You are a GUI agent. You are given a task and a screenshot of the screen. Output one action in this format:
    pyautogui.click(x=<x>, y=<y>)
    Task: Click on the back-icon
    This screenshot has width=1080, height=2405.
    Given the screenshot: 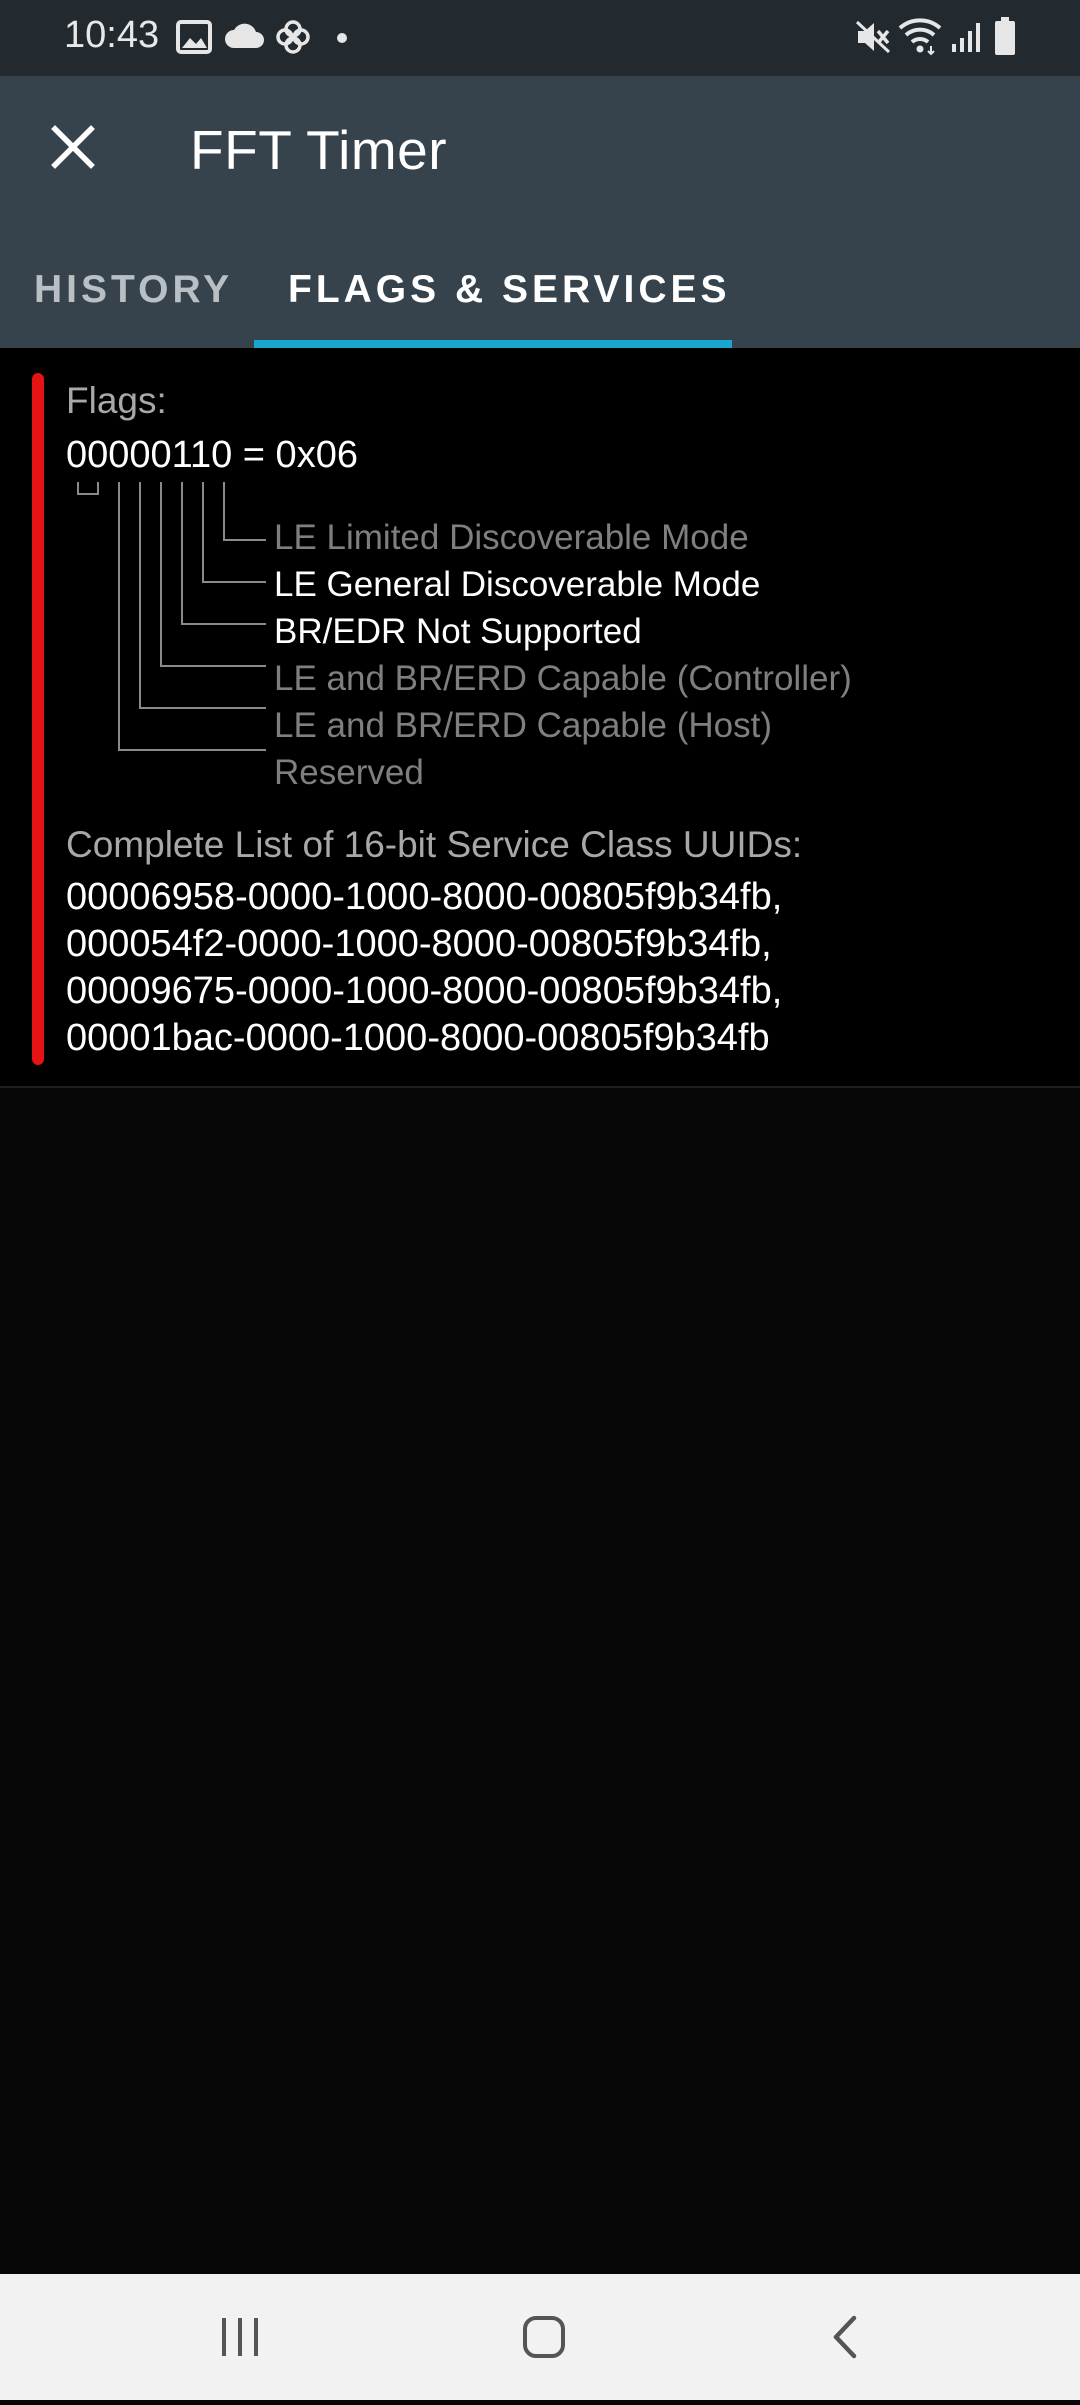 What is the action you would take?
    pyautogui.click(x=845, y=2337)
    